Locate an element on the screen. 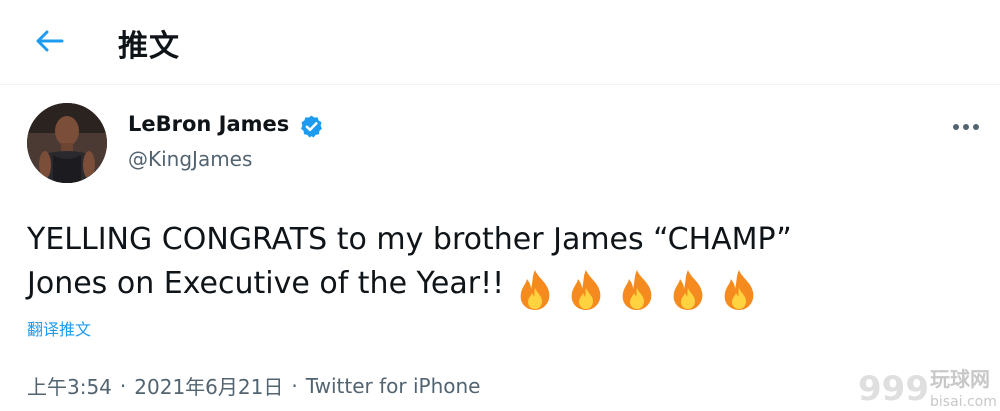  tweet-meta: 上午3:54 · 2021年6月21日 · Twitter for iPhone is located at coordinates (253, 385).